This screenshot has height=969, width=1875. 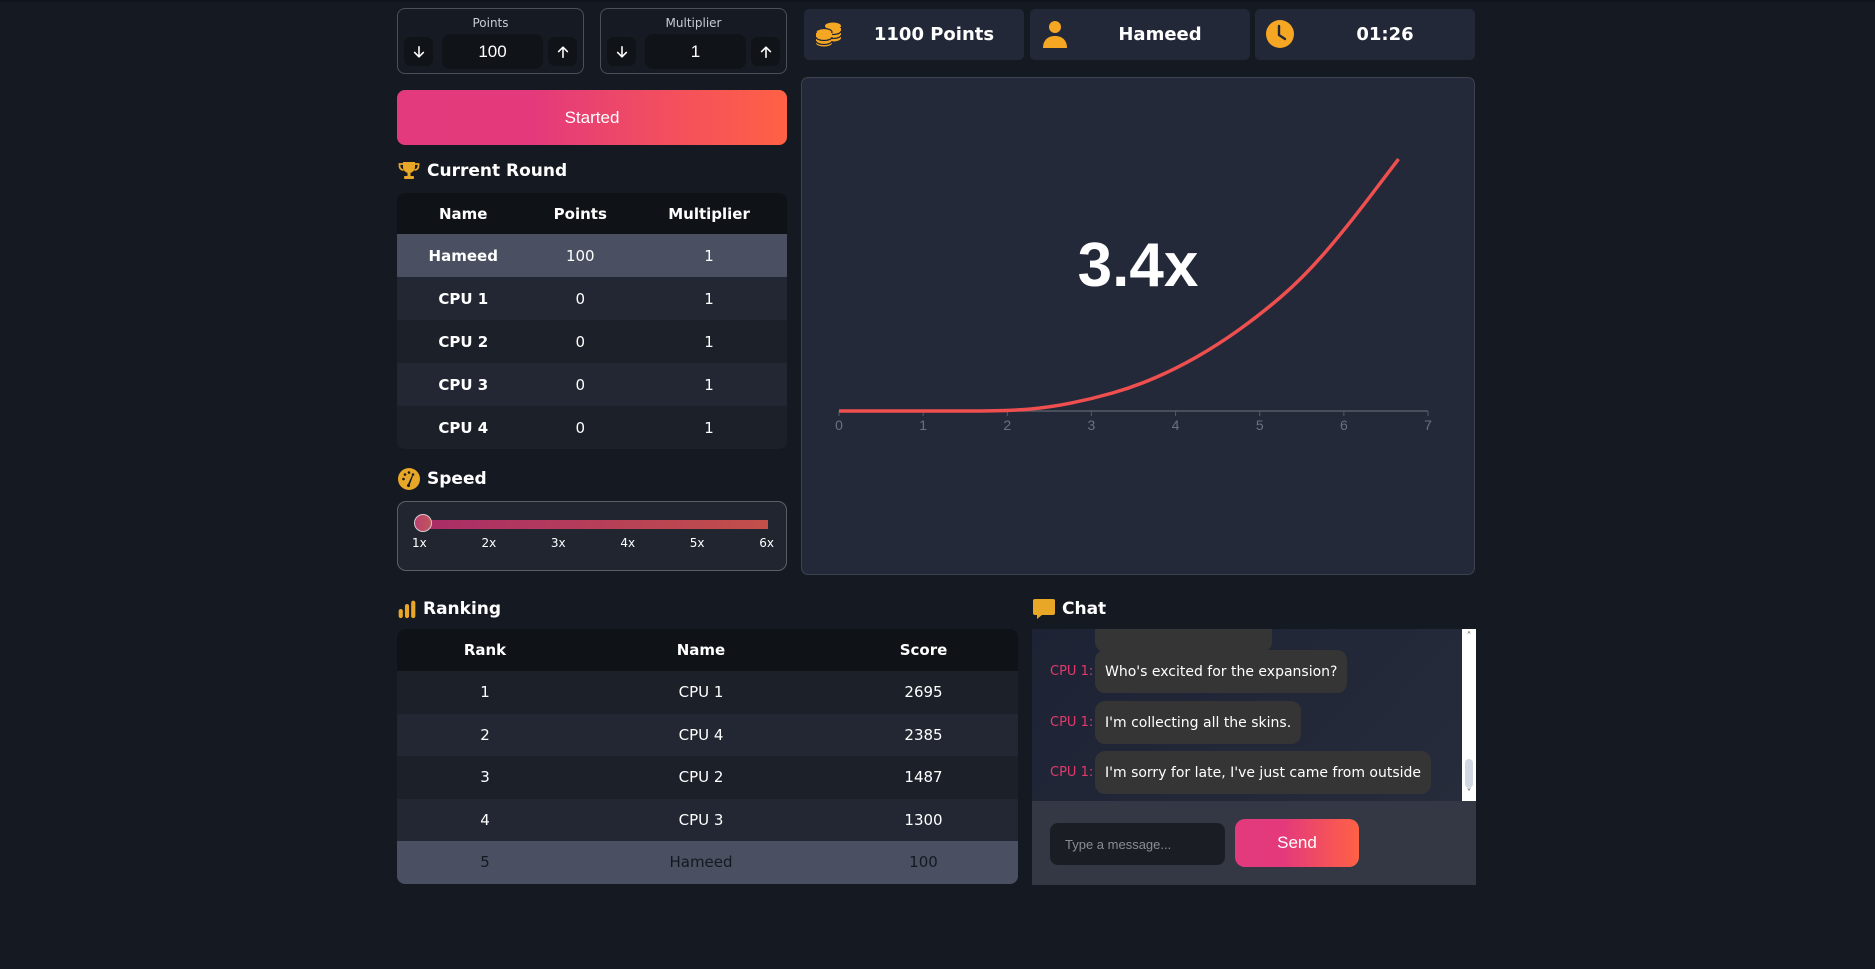 I want to click on x-tick-label: 6, so click(x=1344, y=425).